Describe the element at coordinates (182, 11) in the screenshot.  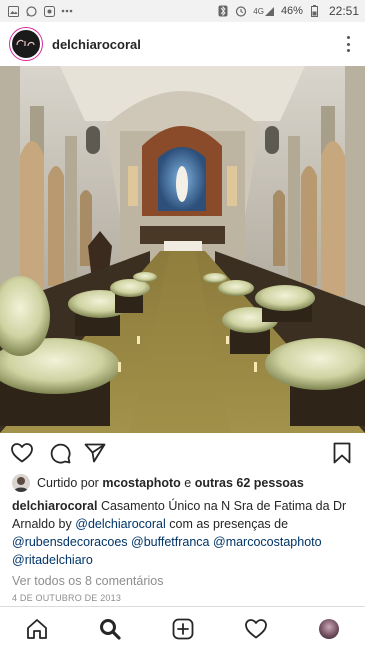
I see `status-bar: 4G 46% 22:51` at that location.